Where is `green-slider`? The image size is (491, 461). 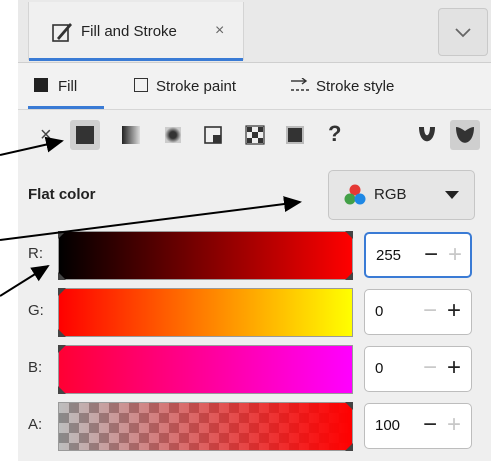 green-slider is located at coordinates (205, 312).